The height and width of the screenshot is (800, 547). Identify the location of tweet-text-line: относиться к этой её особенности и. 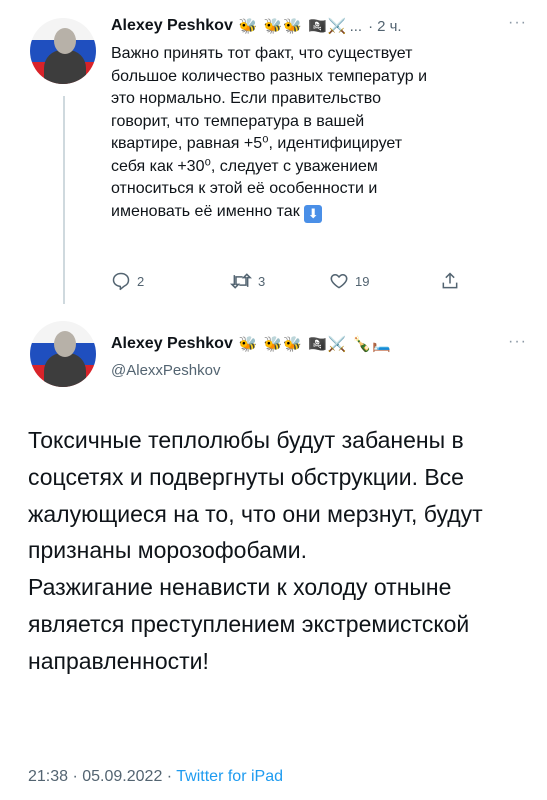
(244, 188).